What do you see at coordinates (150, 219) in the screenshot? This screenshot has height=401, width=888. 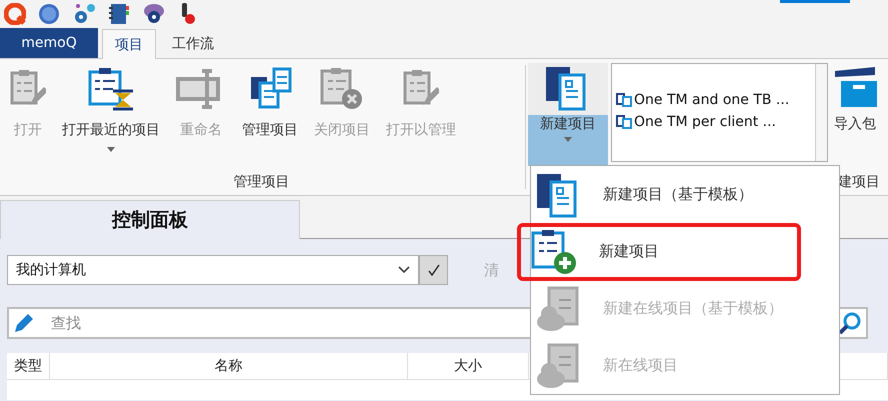 I see `panel-tab: 控制面板` at bounding box center [150, 219].